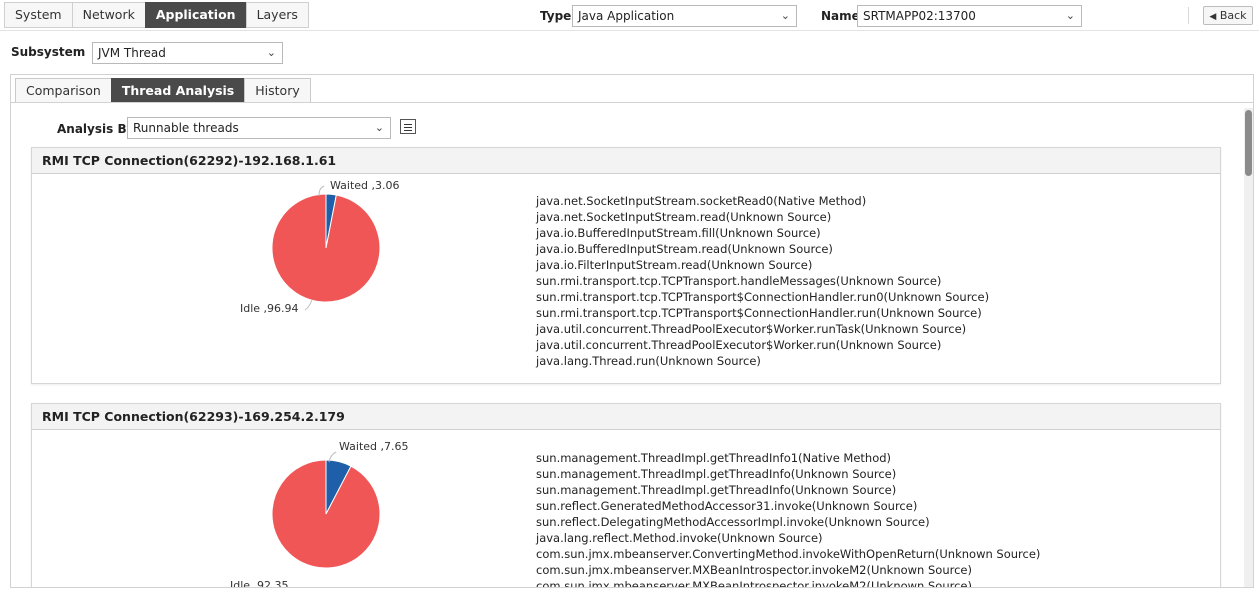  Describe the element at coordinates (48, 52) in the screenshot. I see `subsystem-label: Subsystem` at that location.